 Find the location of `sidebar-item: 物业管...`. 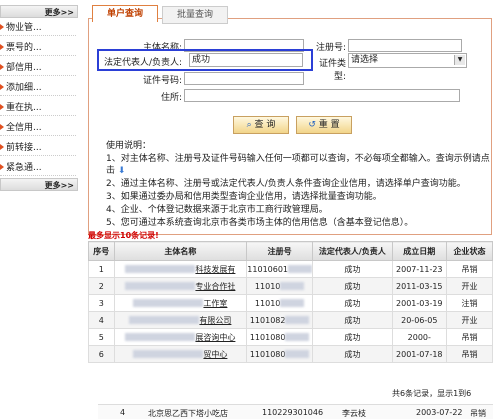

sidebar-item: 物业管... is located at coordinates (38, 29).